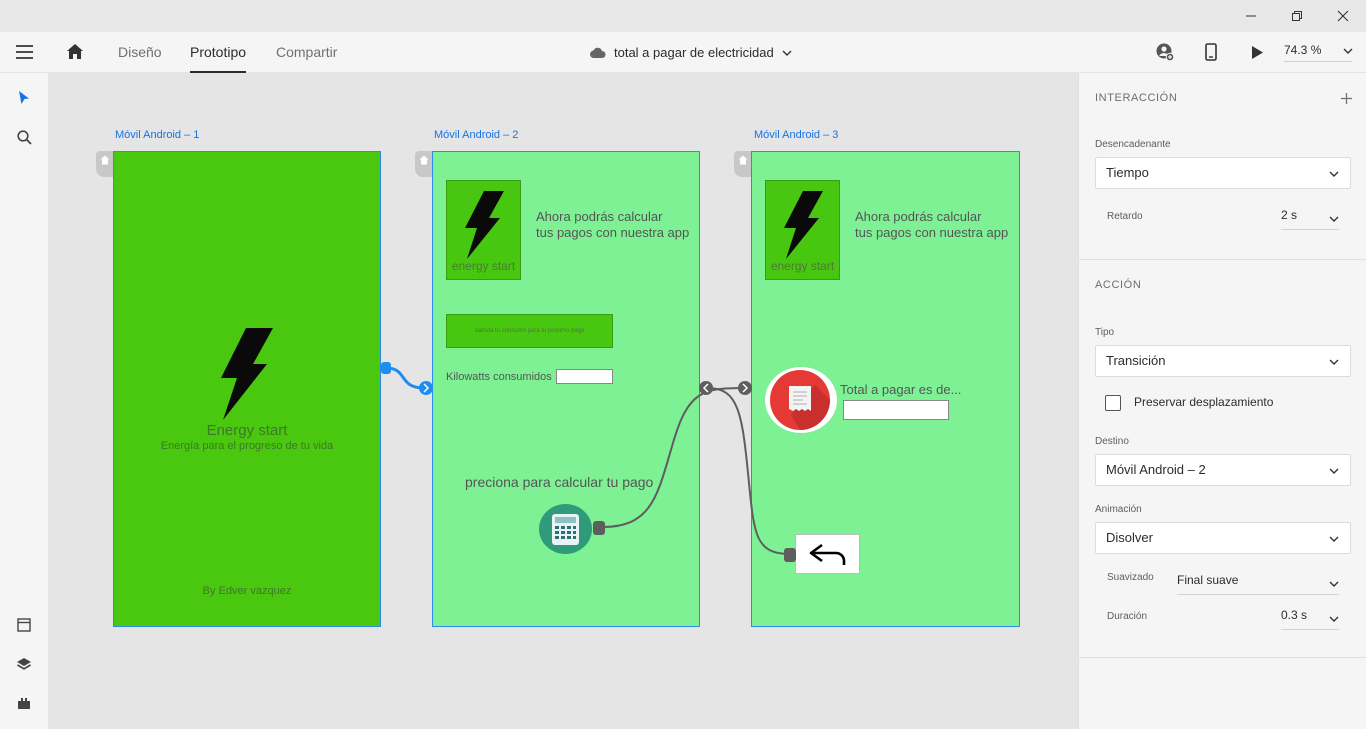  What do you see at coordinates (1133, 144) in the screenshot?
I see `trigger-label: Desencadenante` at bounding box center [1133, 144].